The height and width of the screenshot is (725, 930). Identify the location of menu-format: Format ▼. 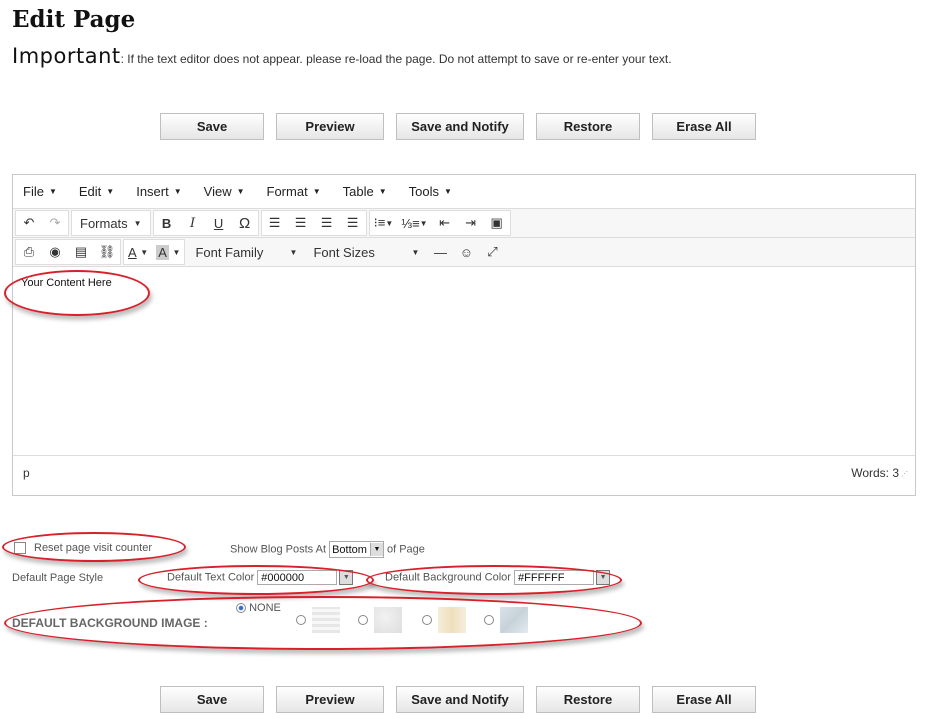
(294, 191).